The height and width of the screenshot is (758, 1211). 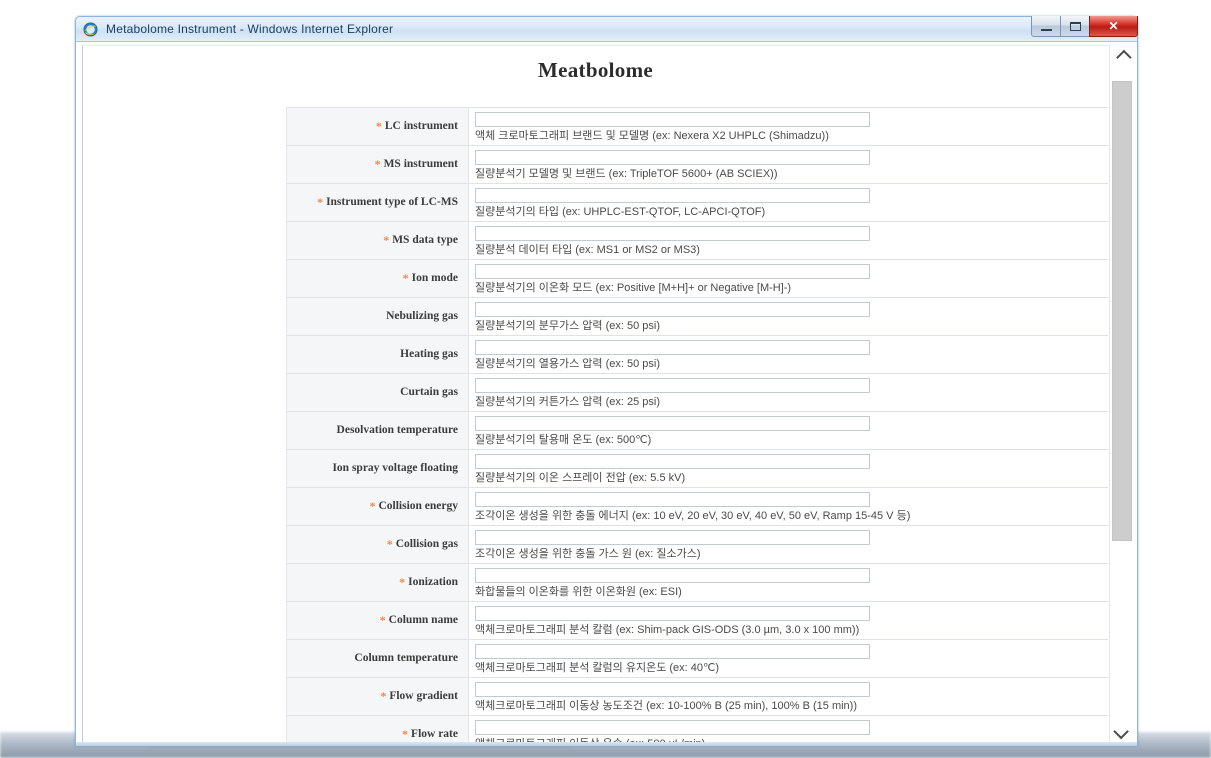 I want to click on field-hint: 질량분석기의 탈용매 온도 (ex: 500℃), so click(x=563, y=440).